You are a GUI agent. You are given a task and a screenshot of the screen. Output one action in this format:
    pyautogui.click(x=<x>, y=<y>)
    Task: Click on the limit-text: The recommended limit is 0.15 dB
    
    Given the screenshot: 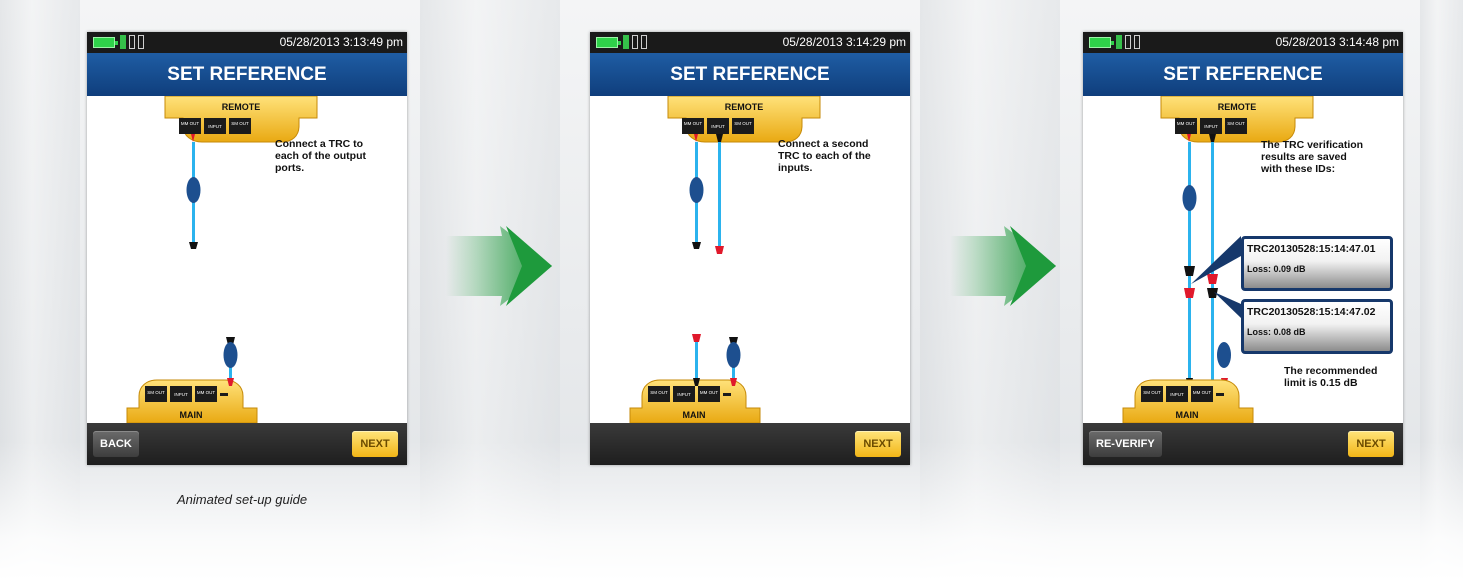 What is the action you would take?
    pyautogui.click(x=1331, y=377)
    